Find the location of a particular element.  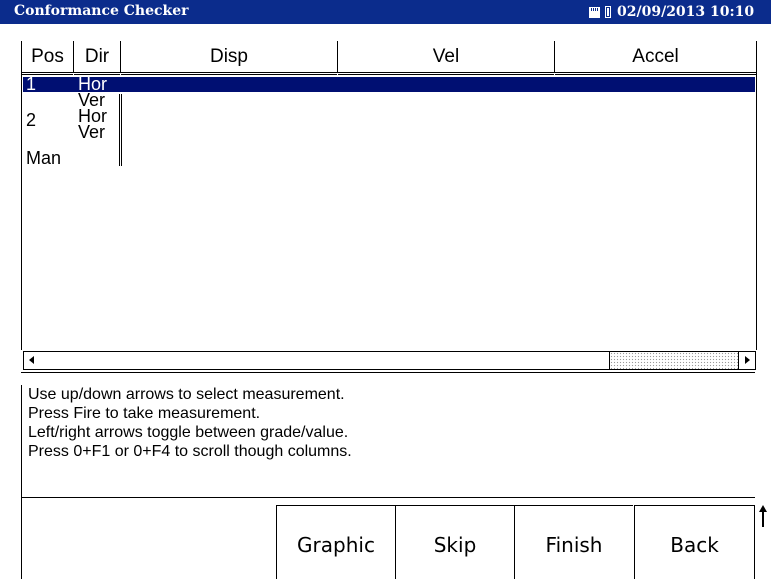

finish-button: Finish is located at coordinates (573, 542).